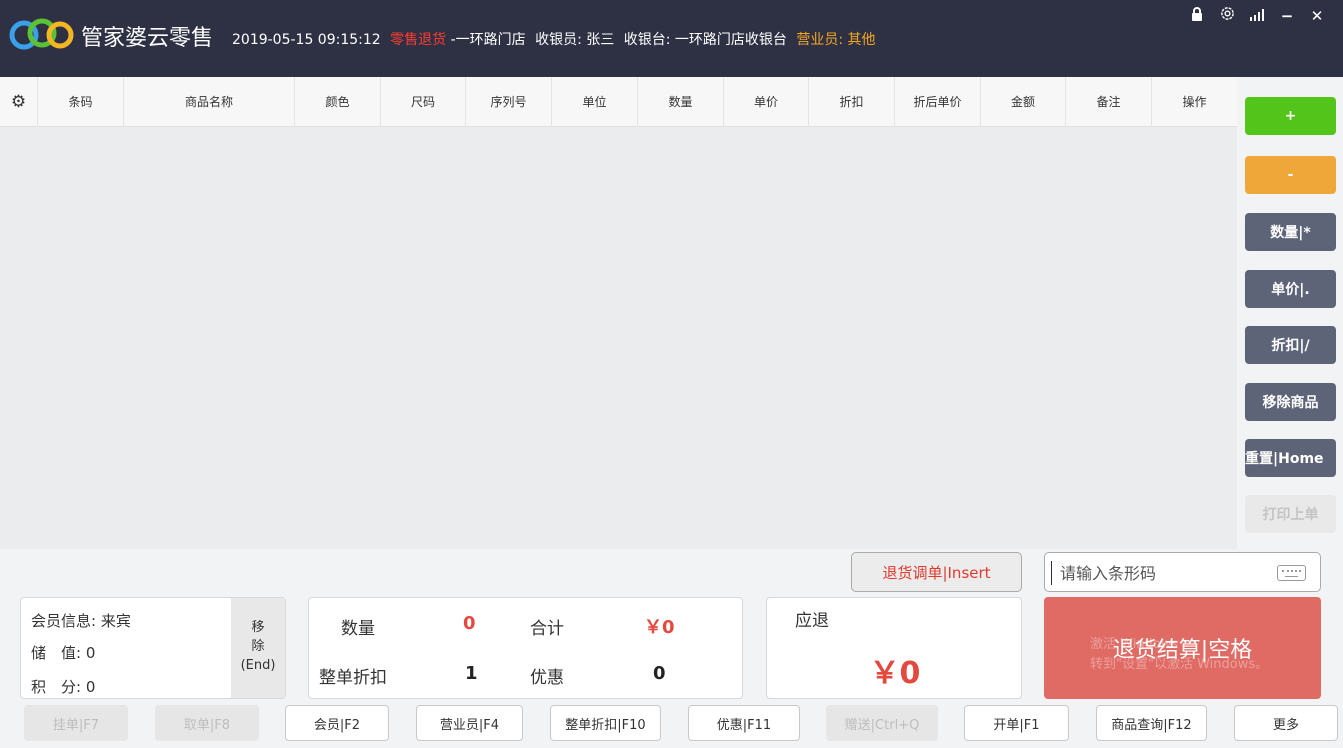 Image resolution: width=1343 pixels, height=748 pixels. I want to click on refund-panel: 应退 ￥0, so click(894, 648).